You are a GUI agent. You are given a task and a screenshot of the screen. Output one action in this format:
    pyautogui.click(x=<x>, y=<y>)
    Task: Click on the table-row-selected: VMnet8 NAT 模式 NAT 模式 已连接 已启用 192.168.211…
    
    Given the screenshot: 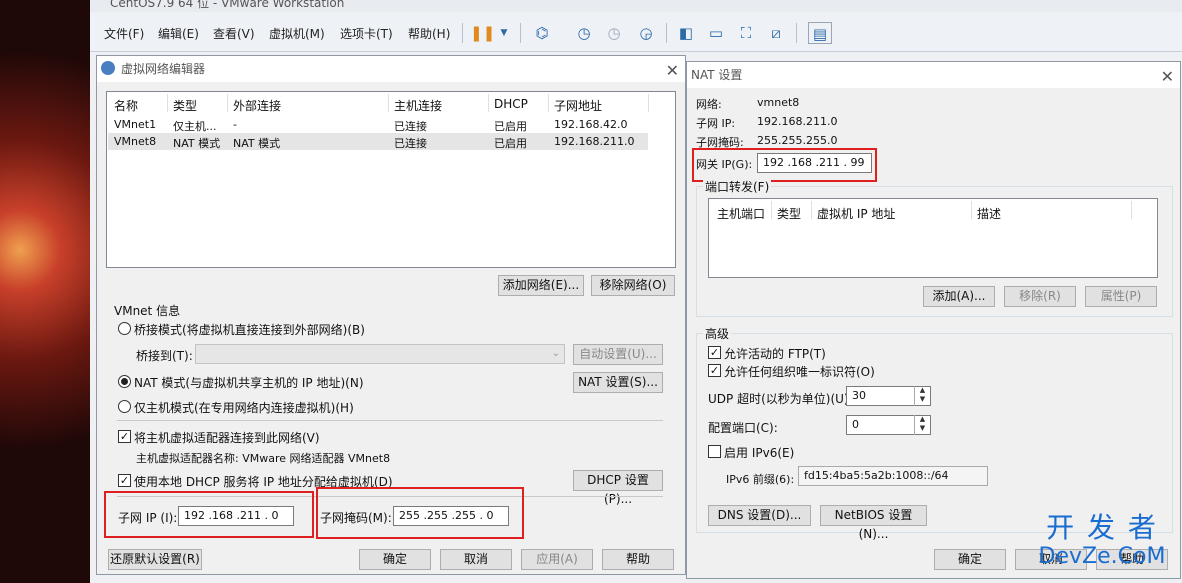 What is the action you would take?
    pyautogui.click(x=378, y=141)
    